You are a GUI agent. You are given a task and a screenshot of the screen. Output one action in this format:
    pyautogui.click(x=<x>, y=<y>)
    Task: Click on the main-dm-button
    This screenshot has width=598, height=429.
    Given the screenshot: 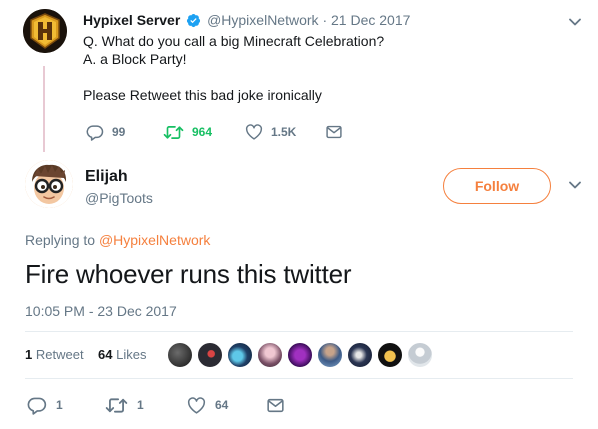 What is the action you would take?
    pyautogui.click(x=280, y=405)
    